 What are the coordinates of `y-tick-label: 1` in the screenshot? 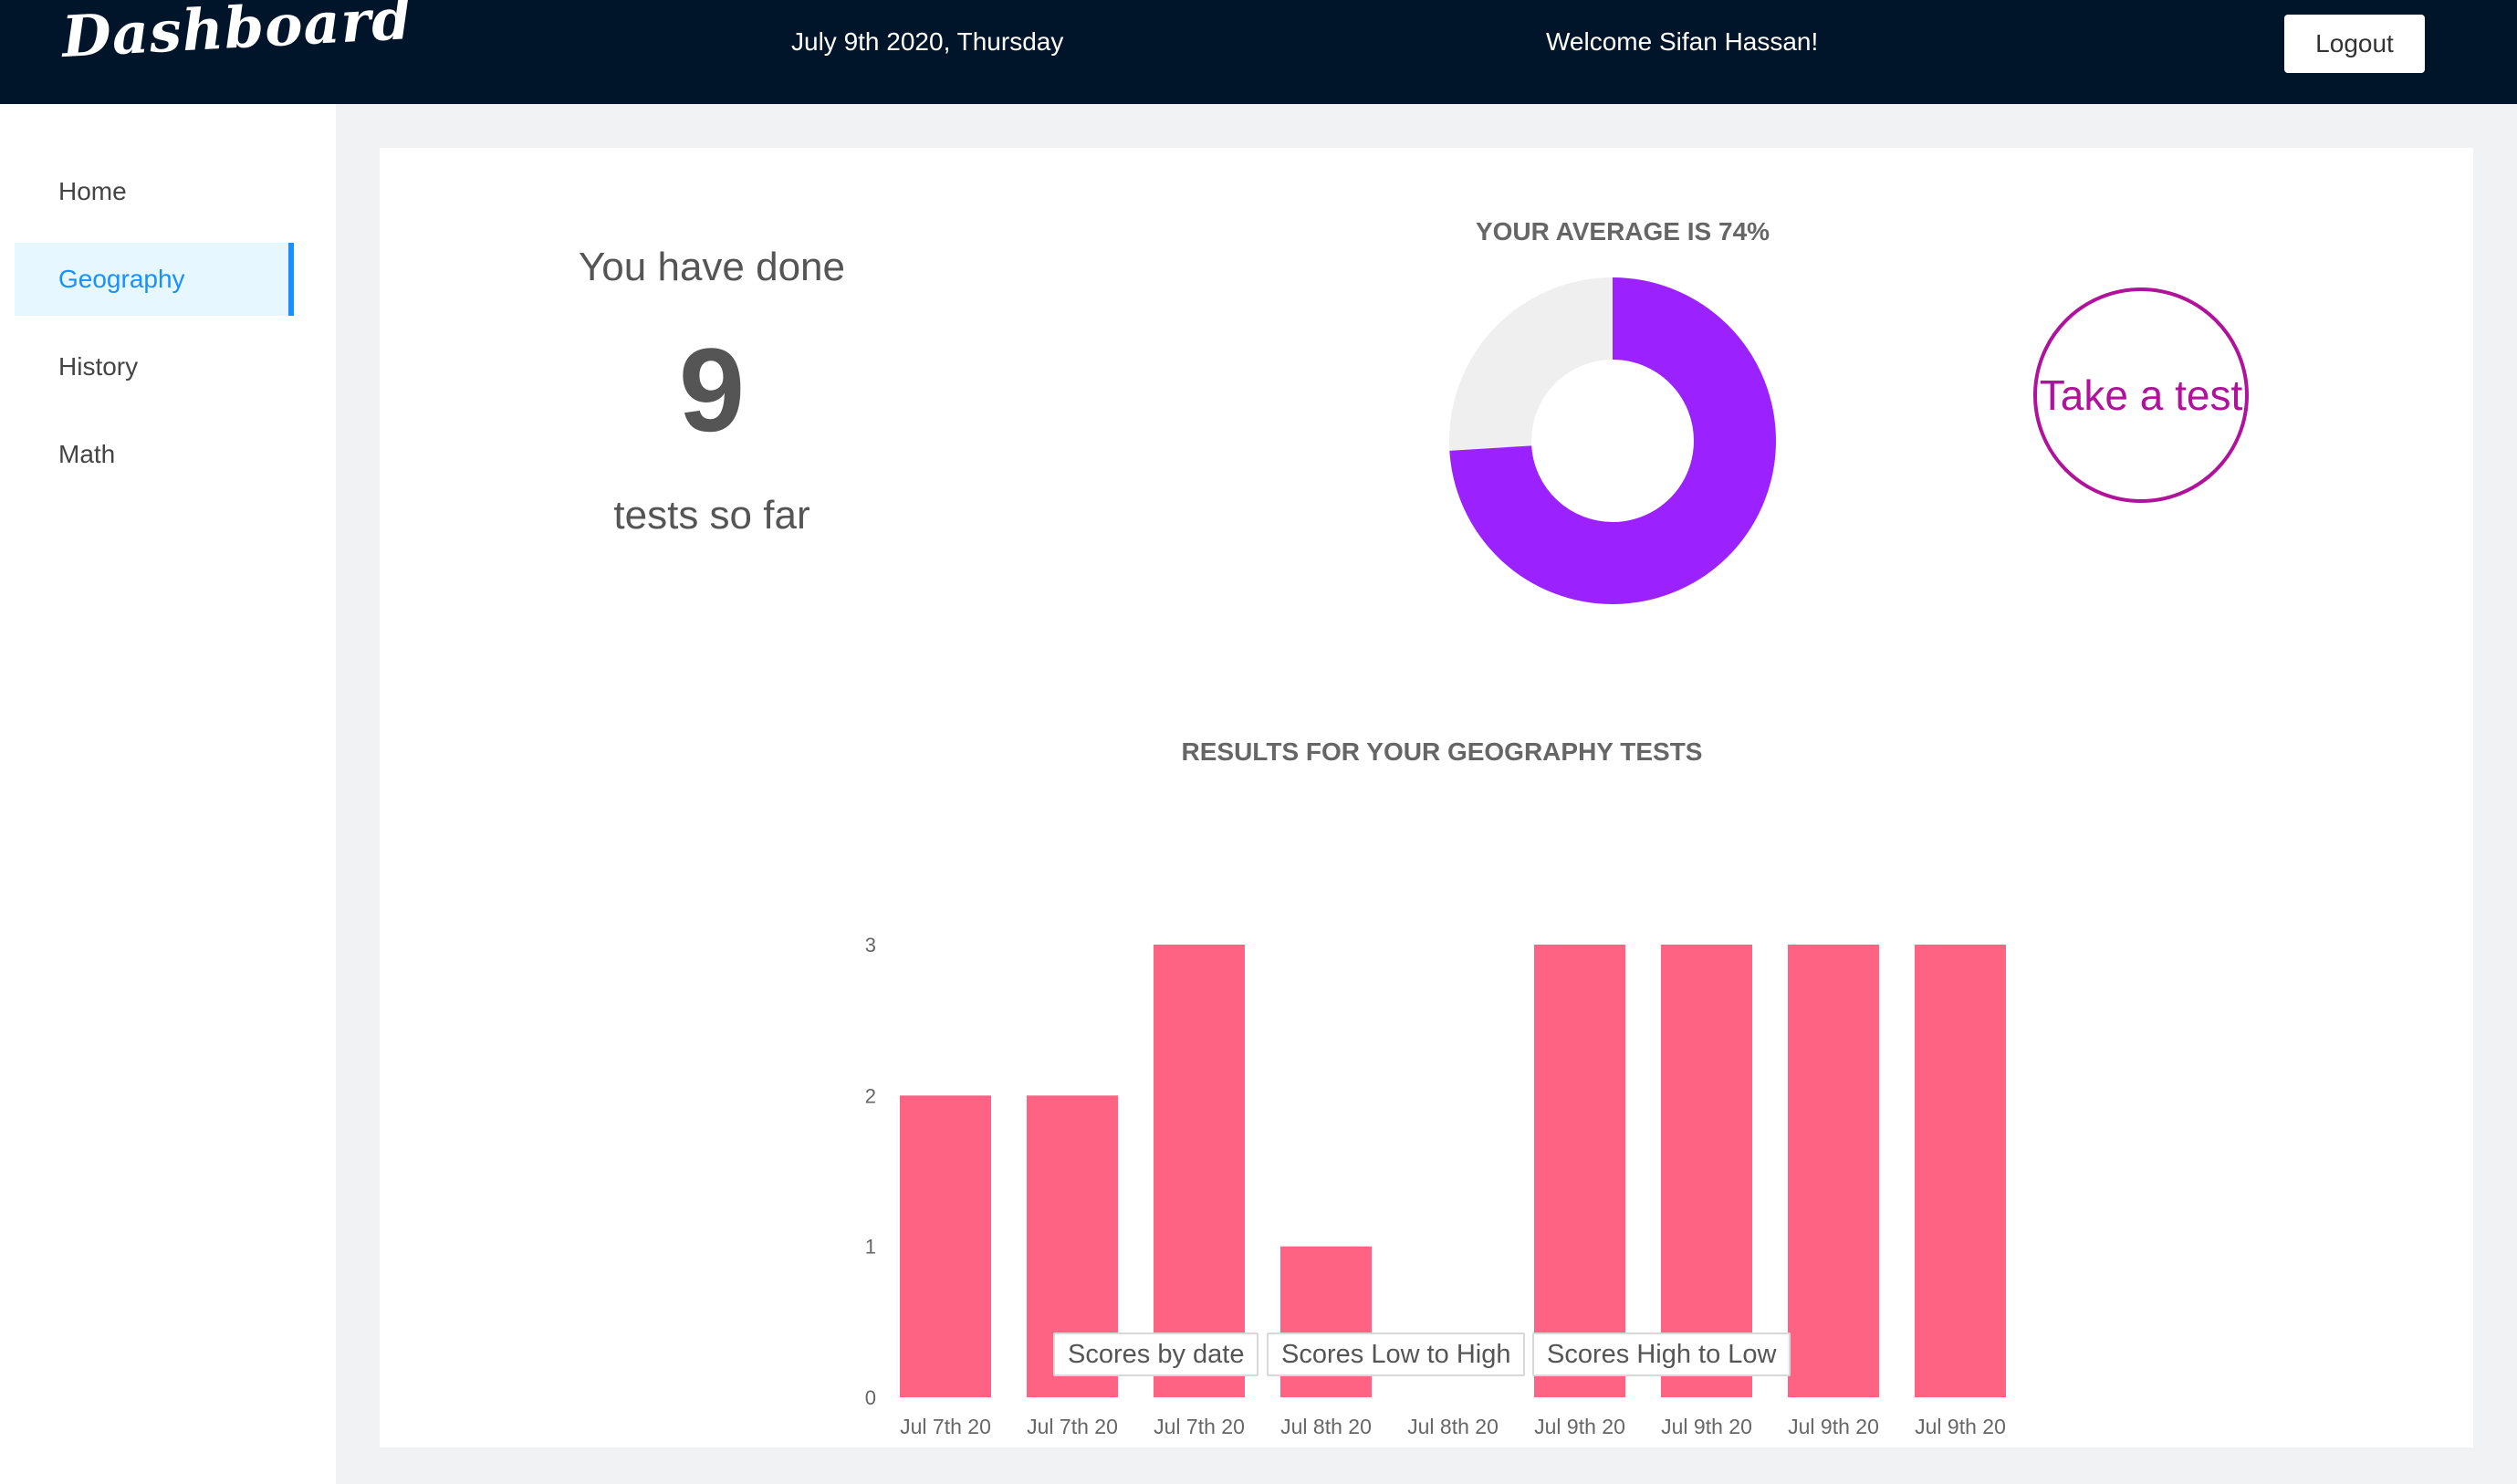 It's located at (870, 1247).